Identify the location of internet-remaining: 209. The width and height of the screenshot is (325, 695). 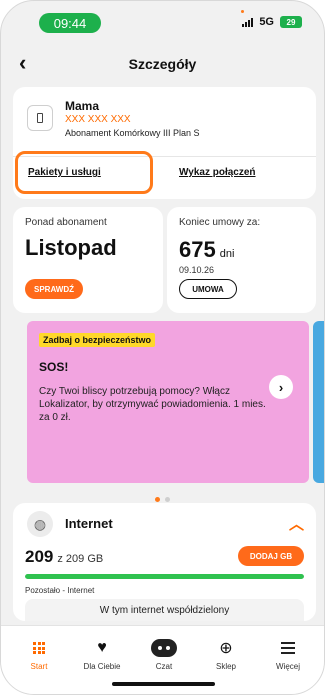
(39, 556).